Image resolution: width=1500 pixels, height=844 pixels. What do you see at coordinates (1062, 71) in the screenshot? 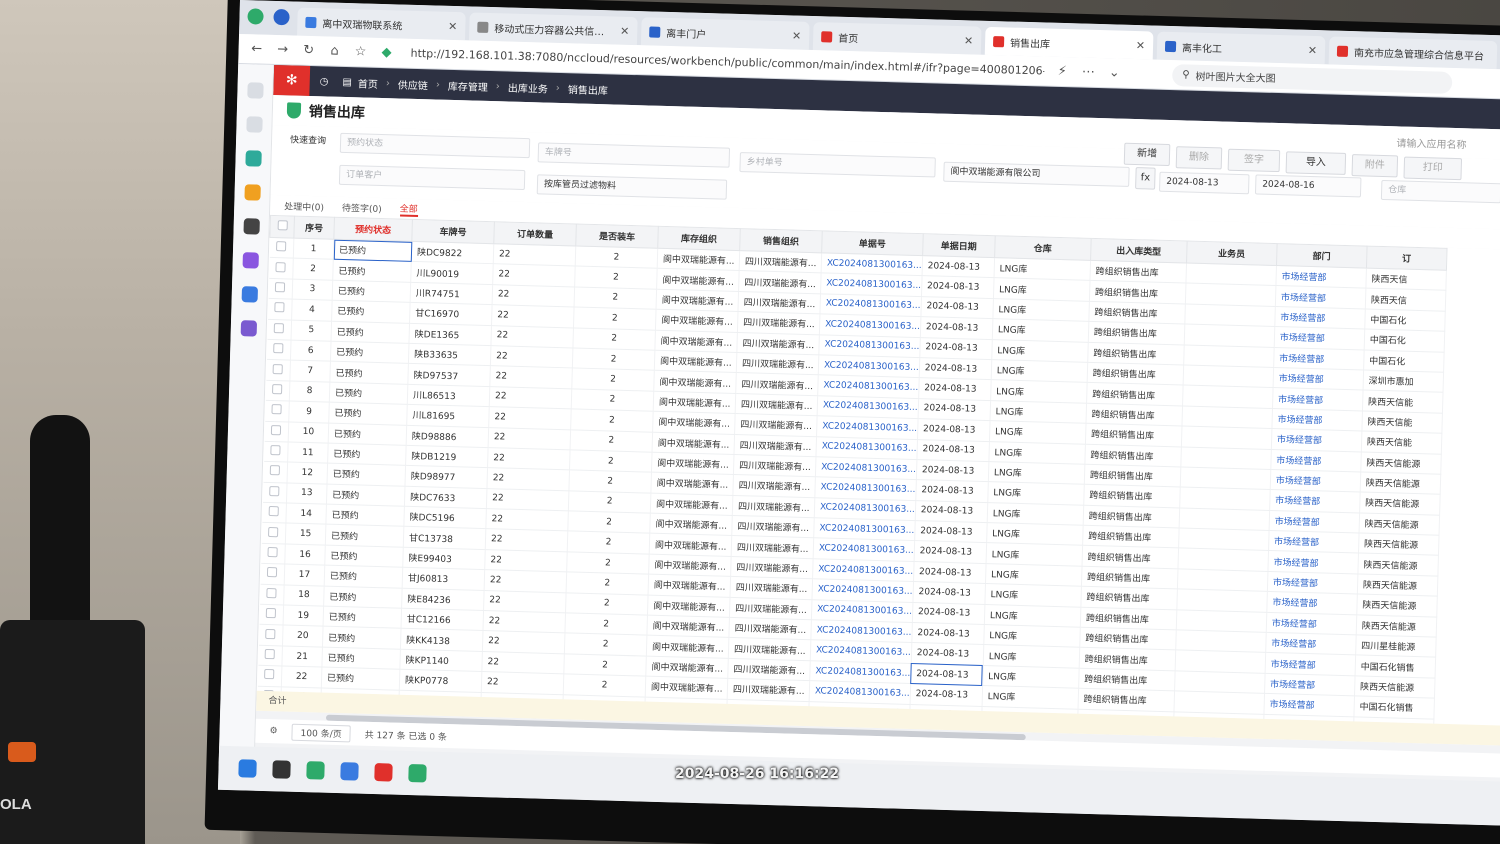
I see `lightning-icon: ⚡` at bounding box center [1062, 71].